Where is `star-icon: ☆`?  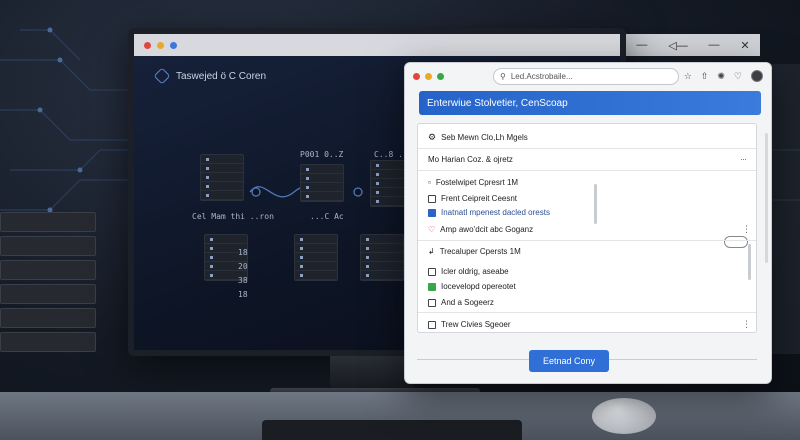 star-icon: ☆ is located at coordinates (688, 76).